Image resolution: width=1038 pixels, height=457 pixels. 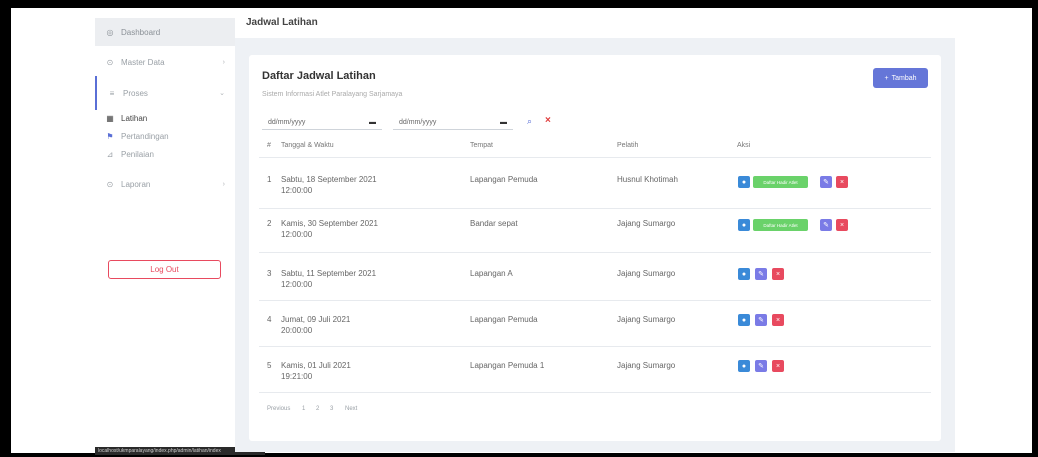 What do you see at coordinates (269, 223) in the screenshot?
I see `row-number: 2` at bounding box center [269, 223].